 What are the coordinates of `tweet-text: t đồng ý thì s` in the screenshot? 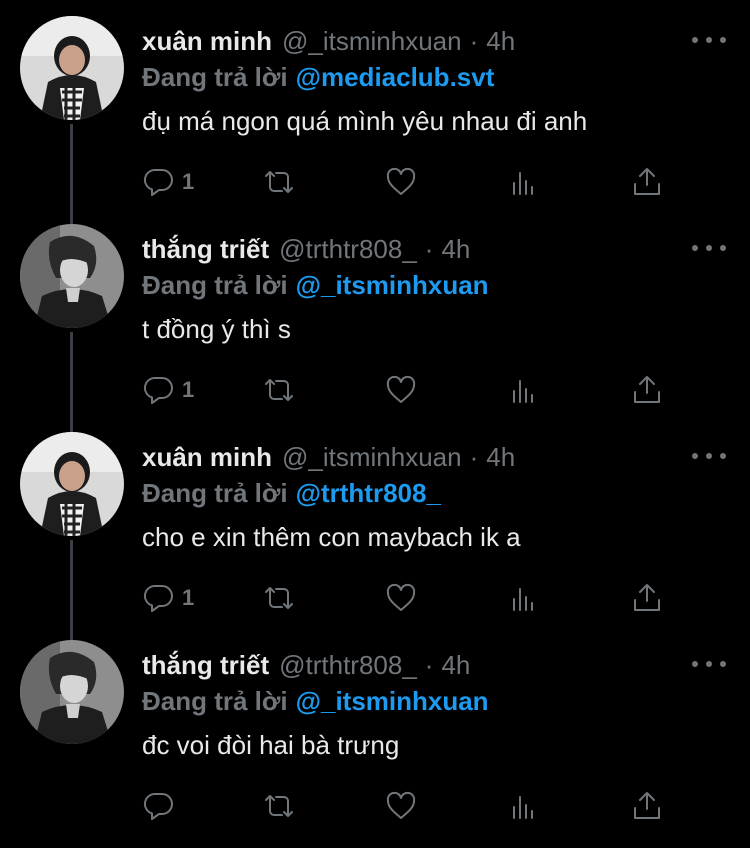 It's located at (216, 329).